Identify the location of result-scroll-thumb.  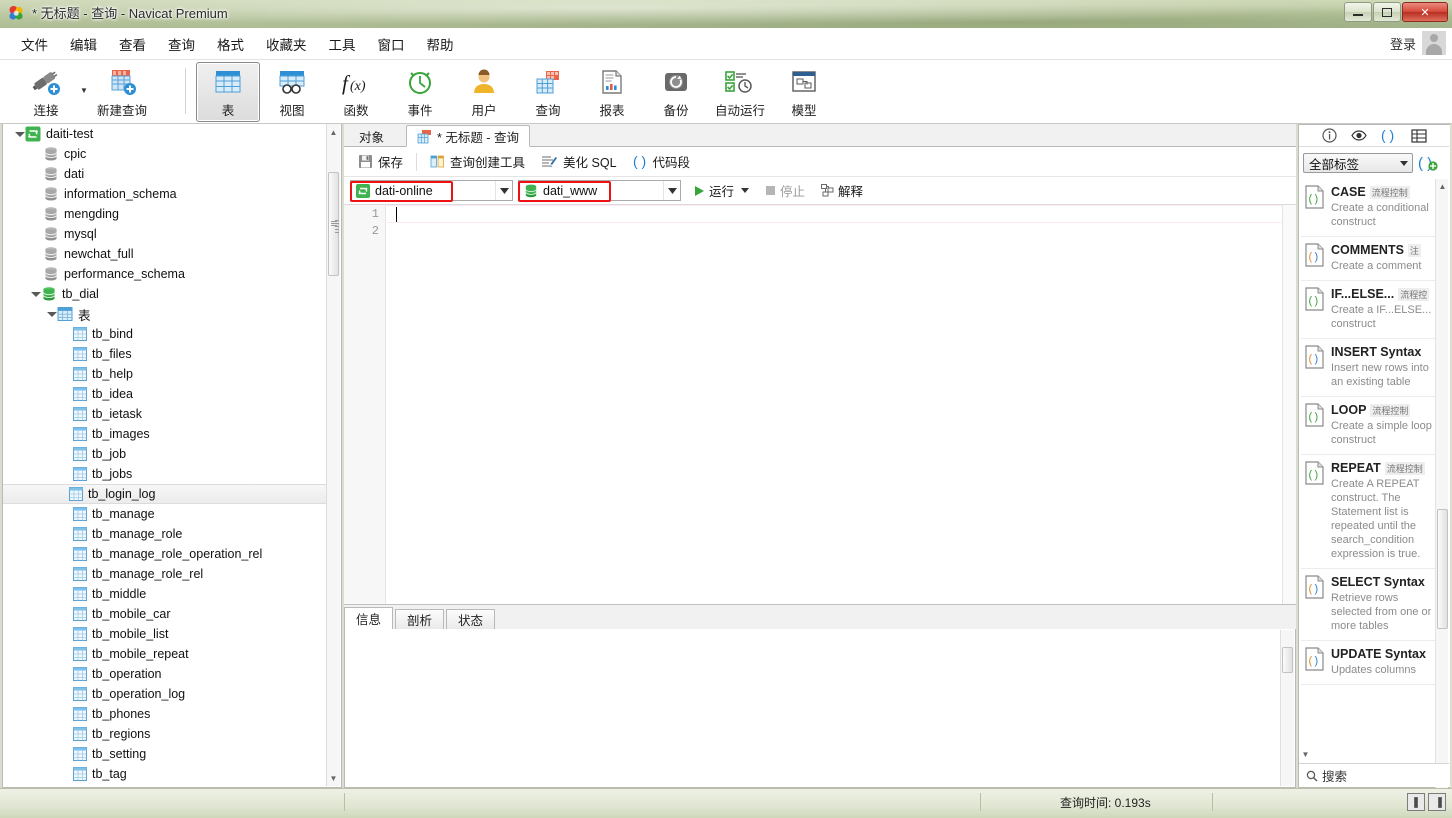
(1287, 660).